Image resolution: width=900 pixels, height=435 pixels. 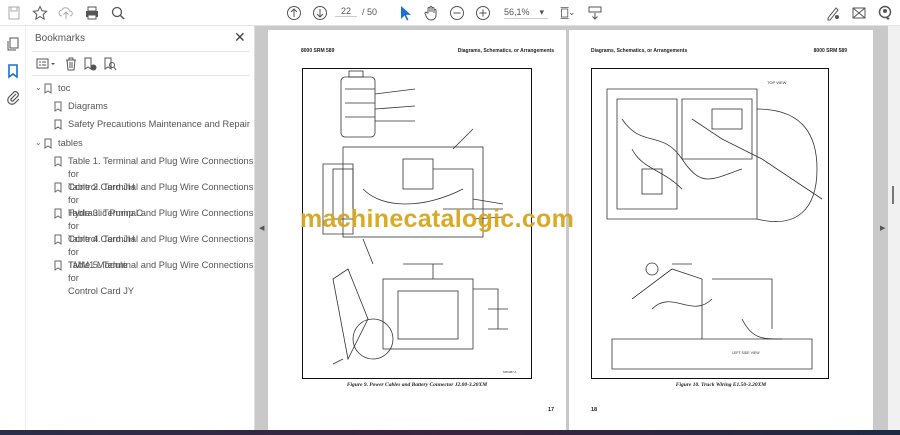 I want to click on close-icon: ✕, so click(x=240, y=37).